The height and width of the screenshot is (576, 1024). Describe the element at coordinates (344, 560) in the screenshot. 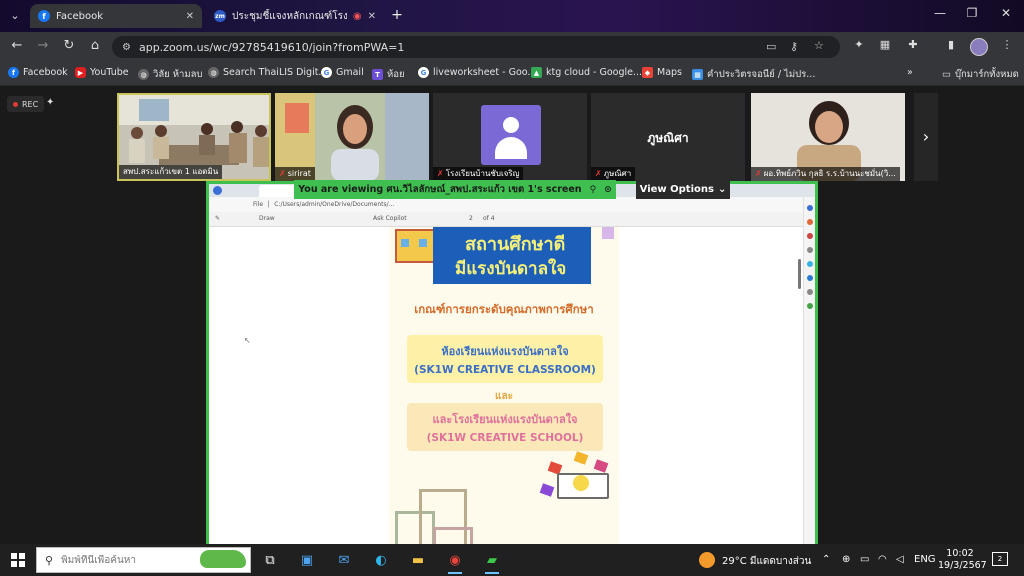

I see `mail-icon: ✉` at that location.